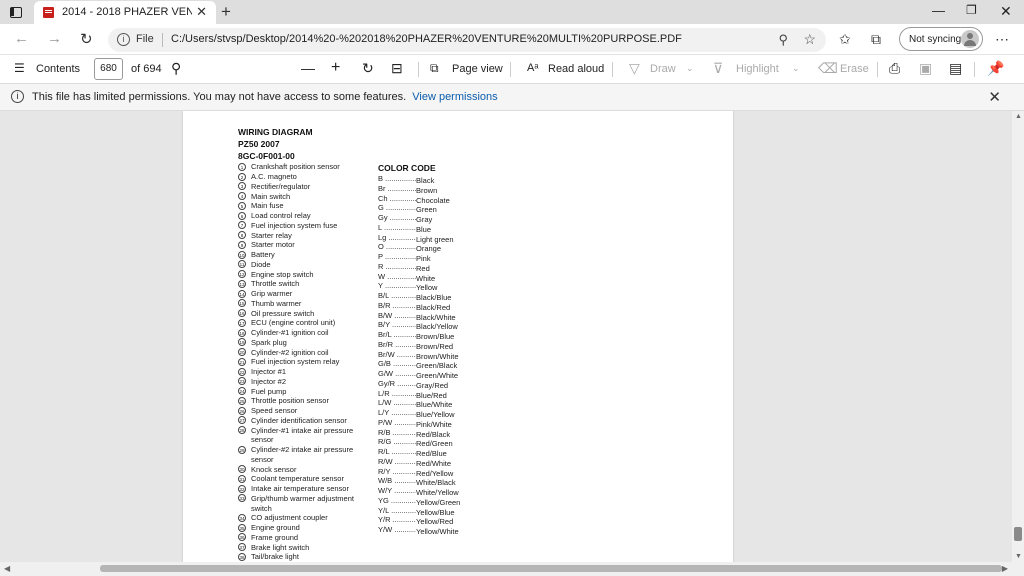 The width and height of the screenshot is (1024, 576). What do you see at coordinates (385, 334) in the screenshot?
I see `color-code-value: Br/L` at bounding box center [385, 334].